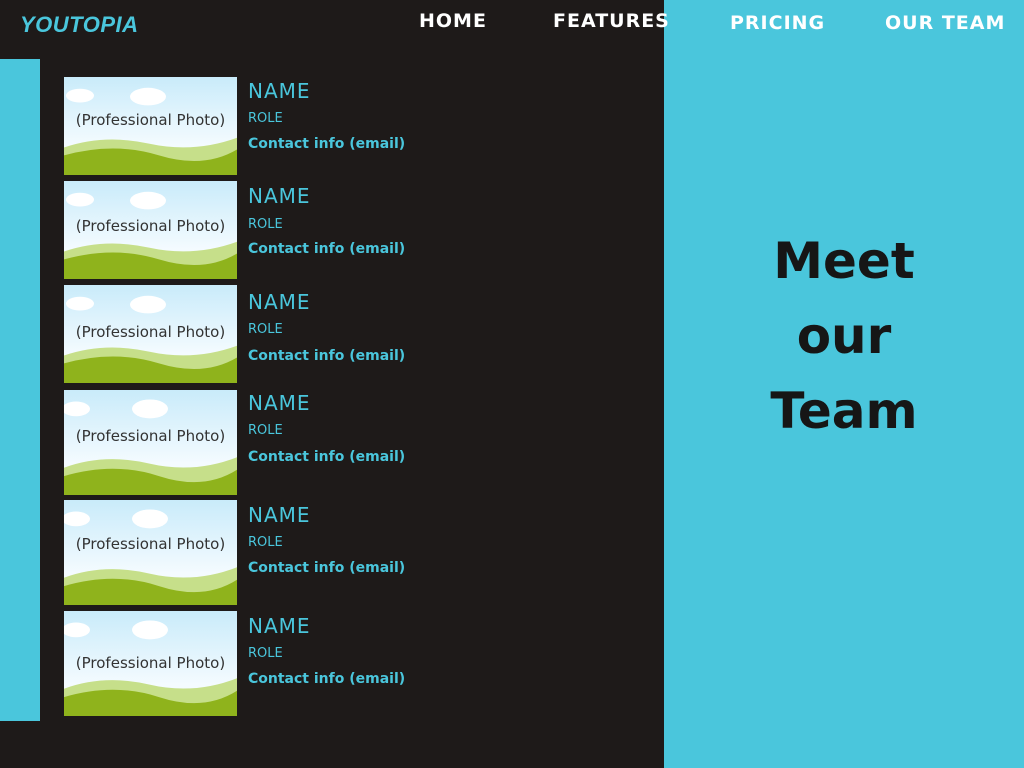  I want to click on page-title-line-3: Team, so click(844, 411).